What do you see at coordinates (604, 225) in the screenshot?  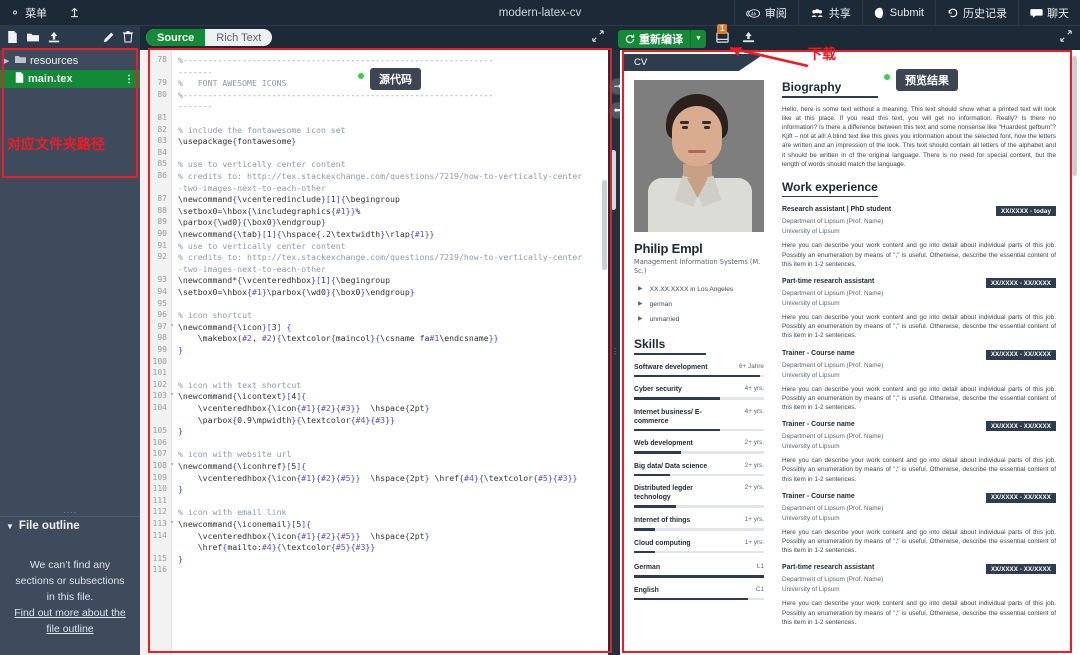 I see `editor-scrollbar` at bounding box center [604, 225].